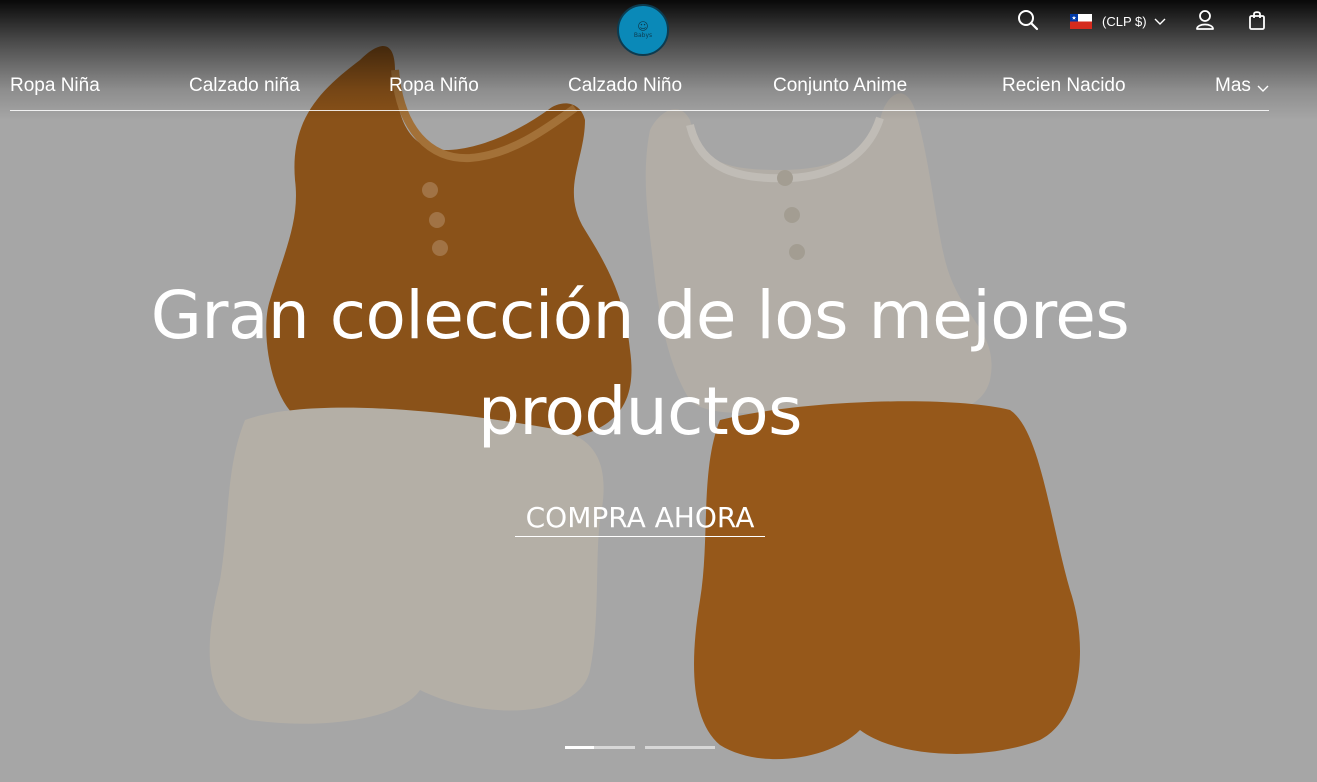 The image size is (1317, 782). Describe the element at coordinates (580, 747) in the screenshot. I see `slider-dot-progress` at that location.